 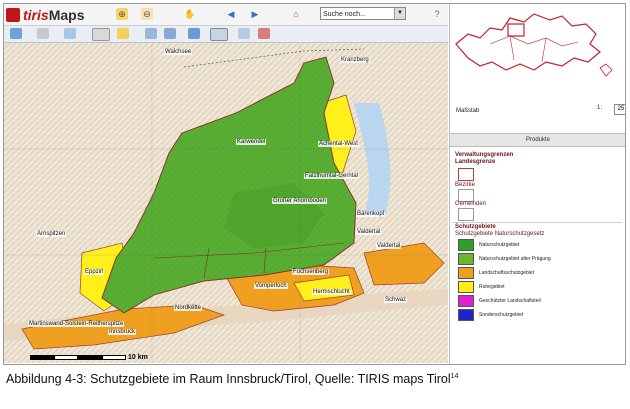 I want to click on state-border-swatch, so click(x=466, y=174).